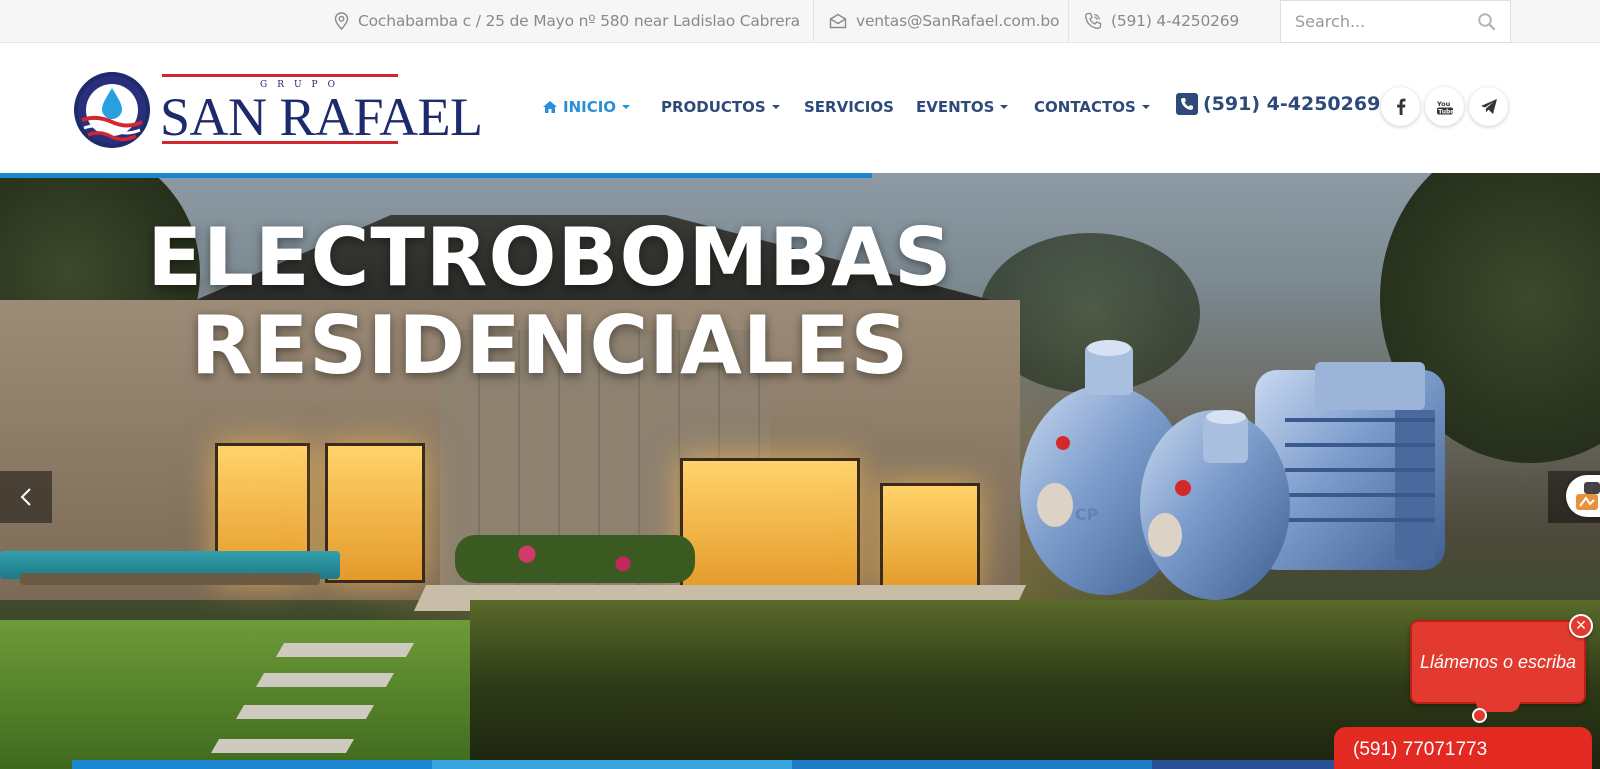  What do you see at coordinates (957, 21) in the screenshot?
I see `email-link: ventas@SanRafael.com.bo` at bounding box center [957, 21].